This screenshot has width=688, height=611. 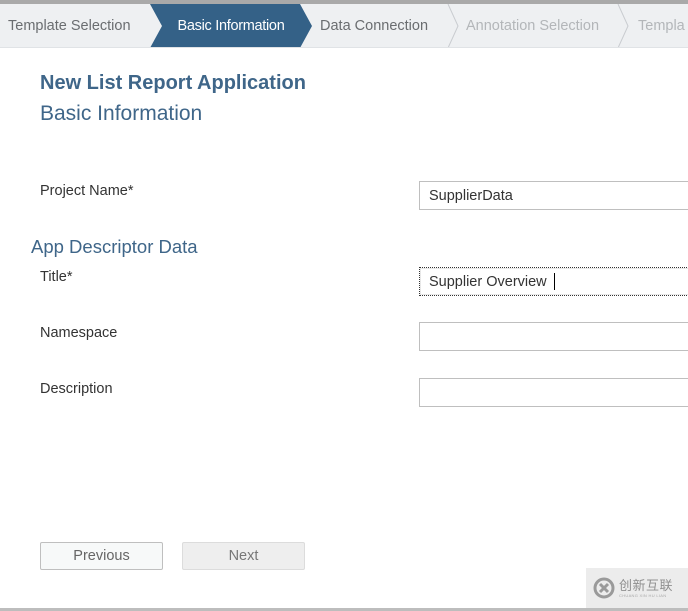 What do you see at coordinates (121, 113) in the screenshot?
I see `page-subtitle: Basic Information` at bounding box center [121, 113].